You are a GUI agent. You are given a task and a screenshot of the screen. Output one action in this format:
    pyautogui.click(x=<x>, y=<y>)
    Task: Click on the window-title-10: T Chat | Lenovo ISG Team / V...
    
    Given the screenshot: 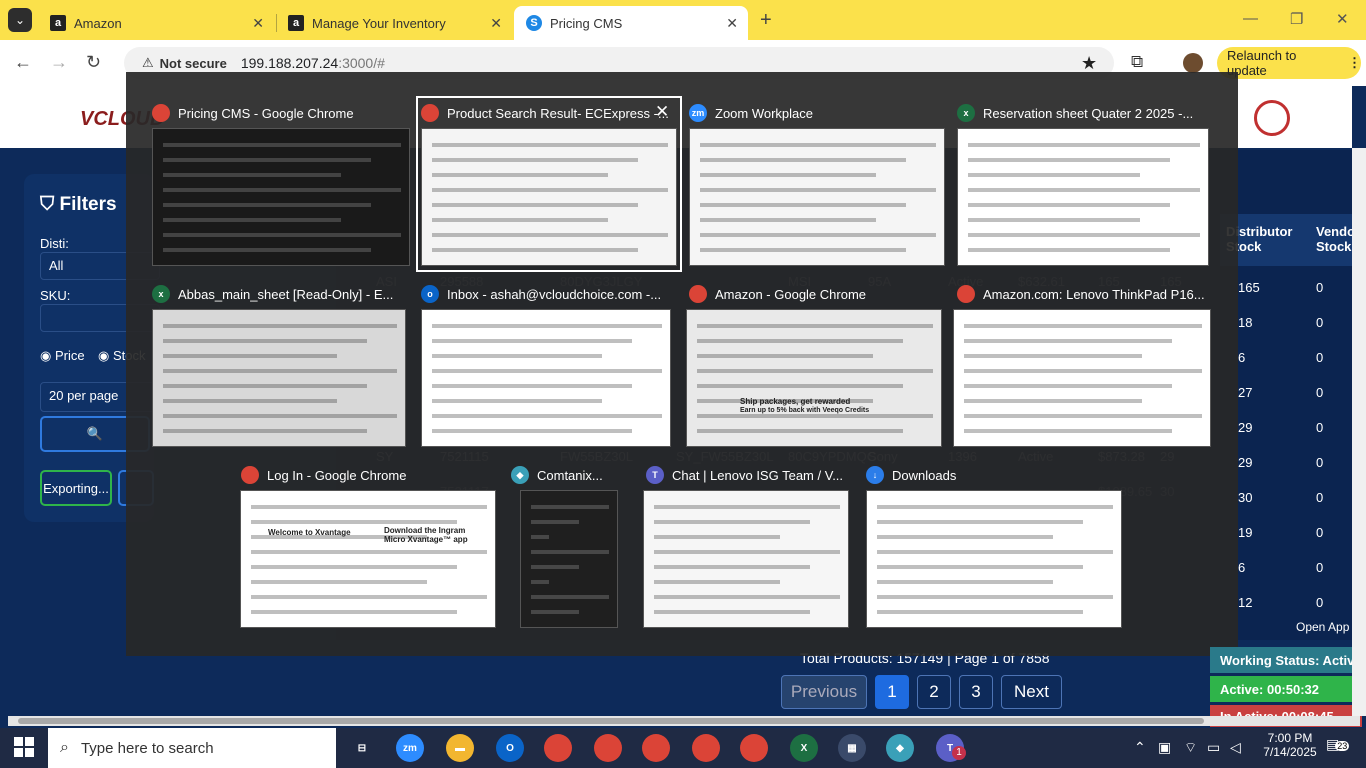 What is the action you would take?
    pyautogui.click(x=744, y=475)
    